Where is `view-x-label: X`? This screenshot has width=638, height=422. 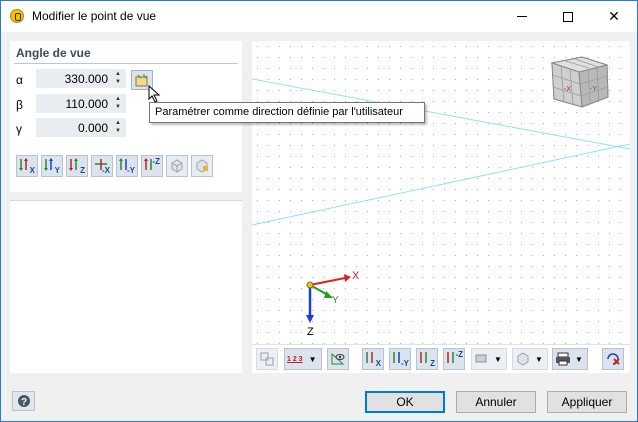
view-x-label: X is located at coordinates (32, 170).